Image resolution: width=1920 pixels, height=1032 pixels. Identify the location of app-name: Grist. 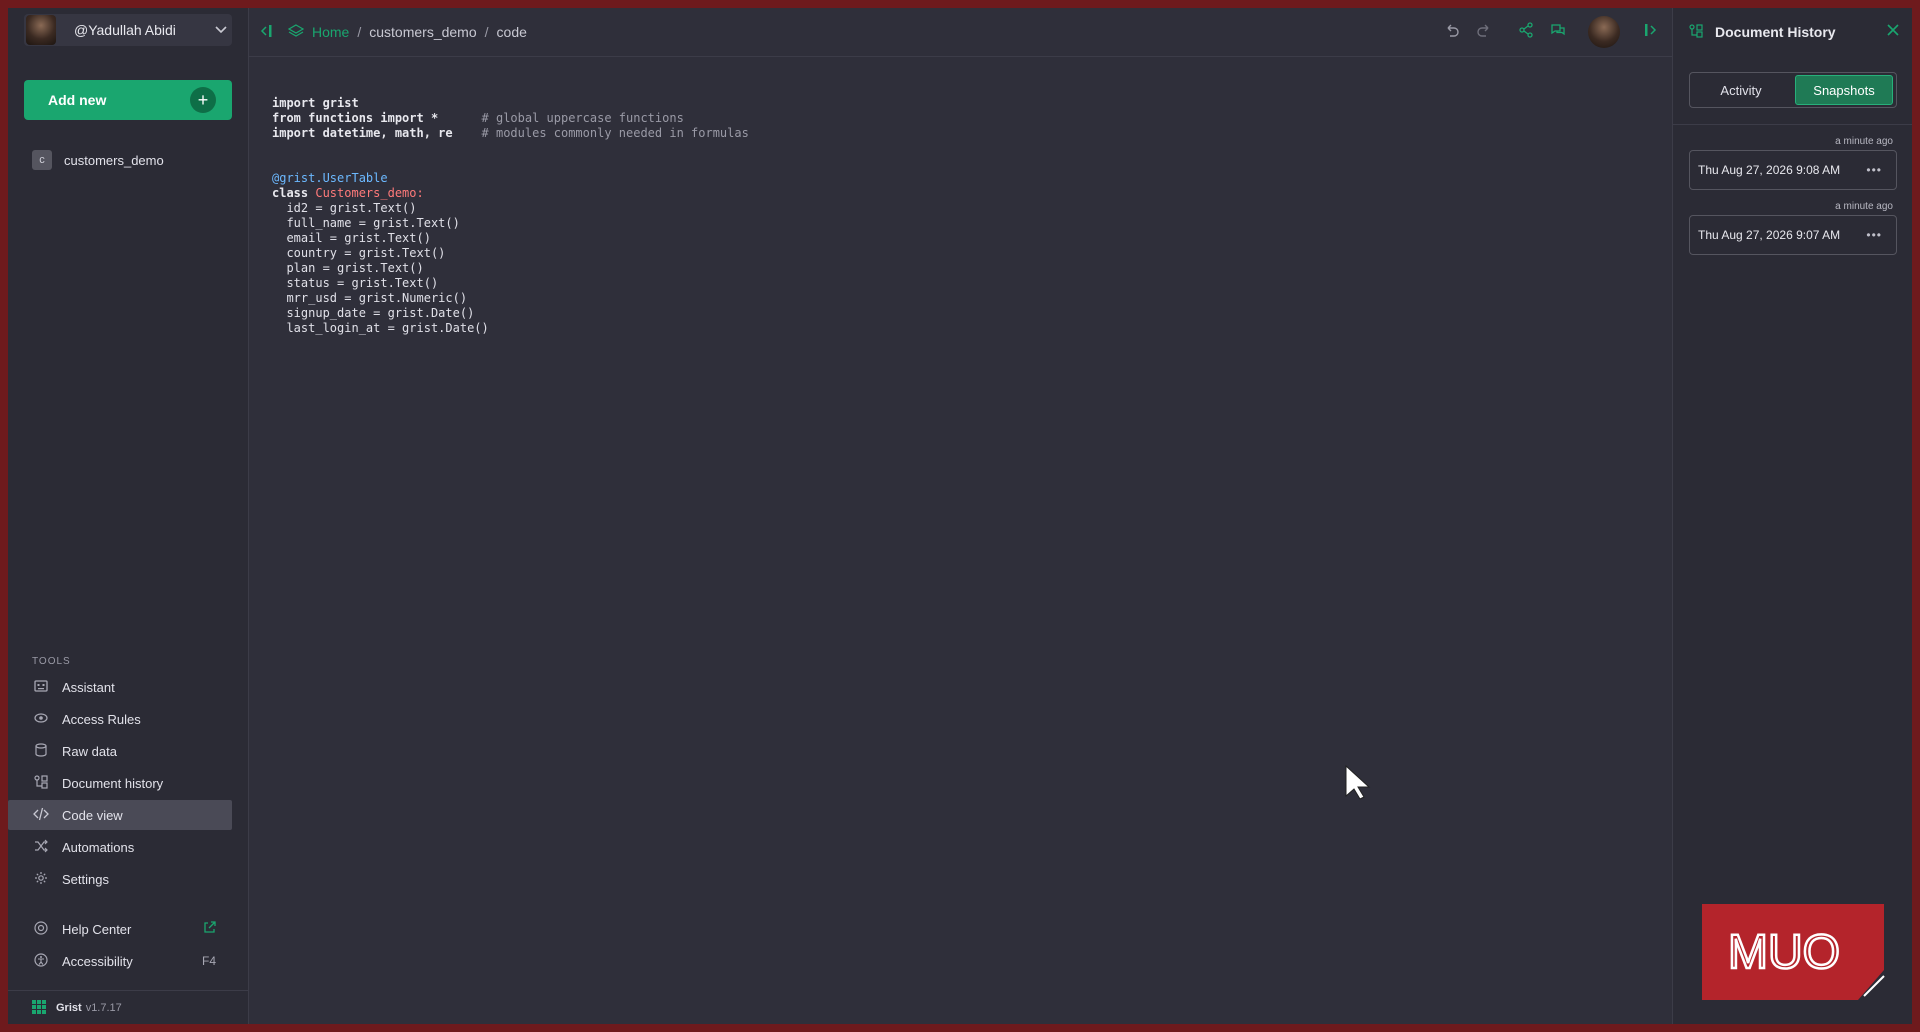
(69, 1008).